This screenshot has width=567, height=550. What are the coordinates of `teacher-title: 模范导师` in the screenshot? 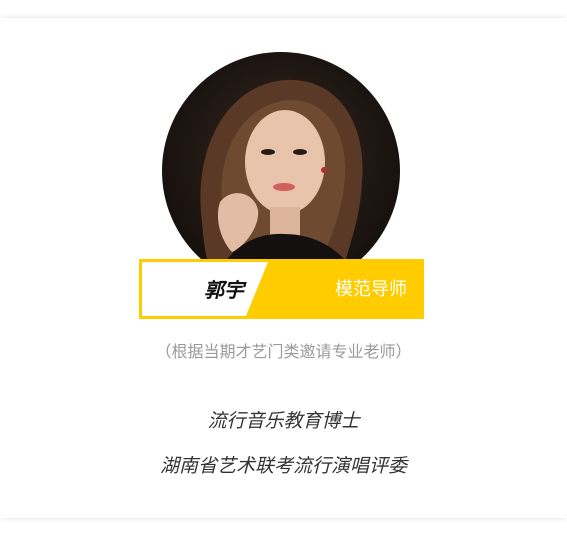 It's located at (371, 289).